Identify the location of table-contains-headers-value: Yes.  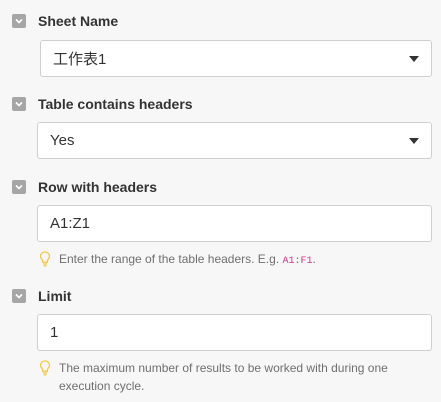
(62, 140).